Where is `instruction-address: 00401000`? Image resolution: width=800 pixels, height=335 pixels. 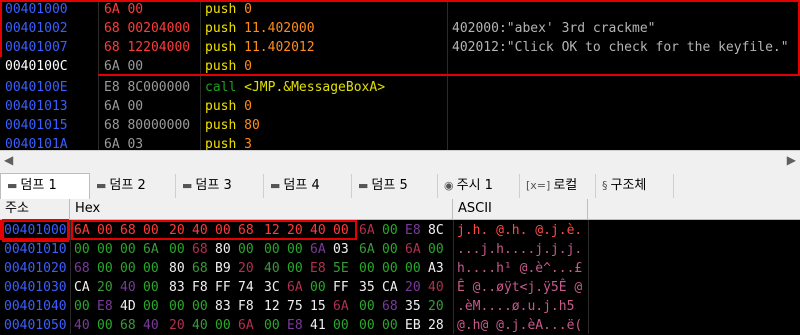 instruction-address: 00401000 is located at coordinates (36, 10).